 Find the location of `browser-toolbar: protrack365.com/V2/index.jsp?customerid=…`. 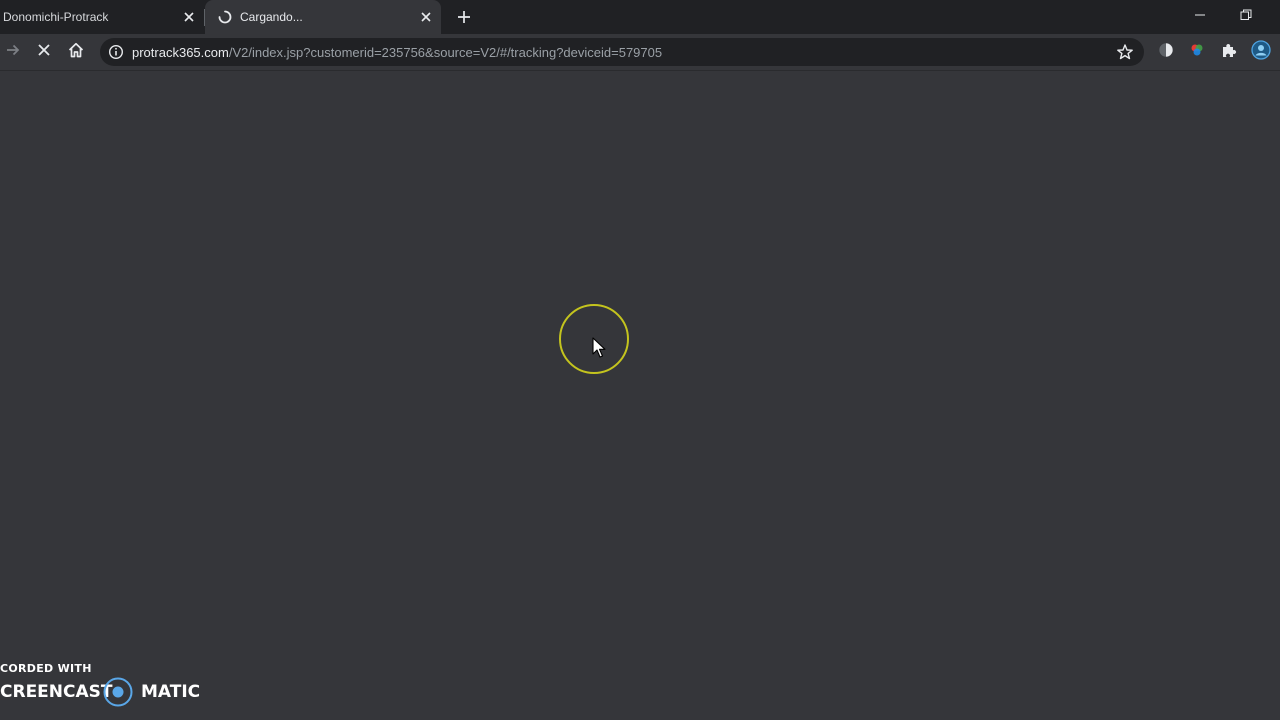

browser-toolbar: protrack365.com/V2/index.jsp?customerid=… is located at coordinates (640, 52).